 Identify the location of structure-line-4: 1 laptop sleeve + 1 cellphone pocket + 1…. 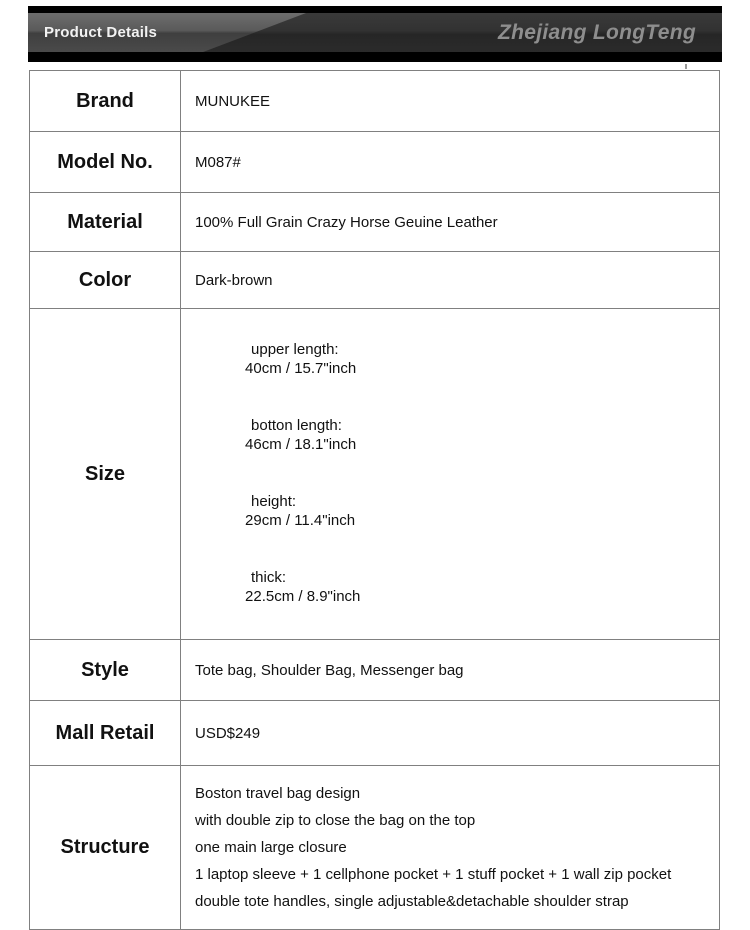
(433, 874).